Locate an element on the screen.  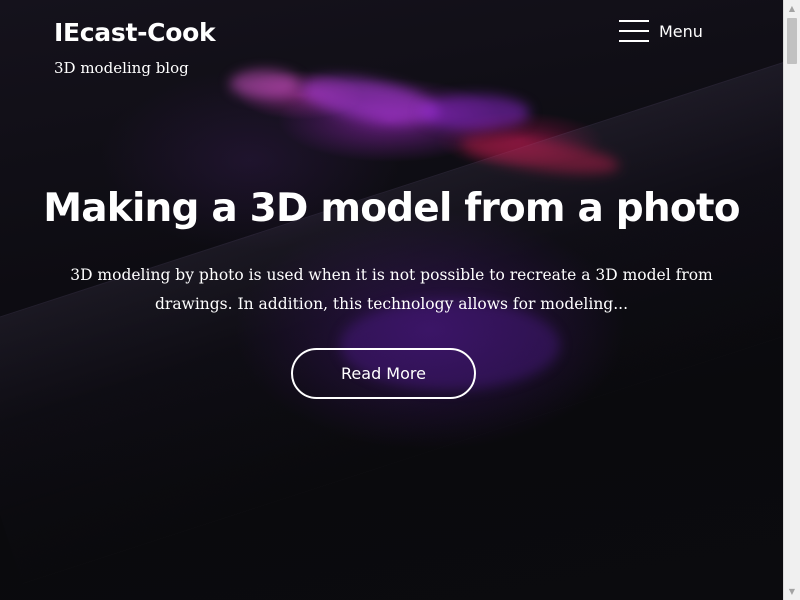
scrollbar-thumb is located at coordinates (792, 41).